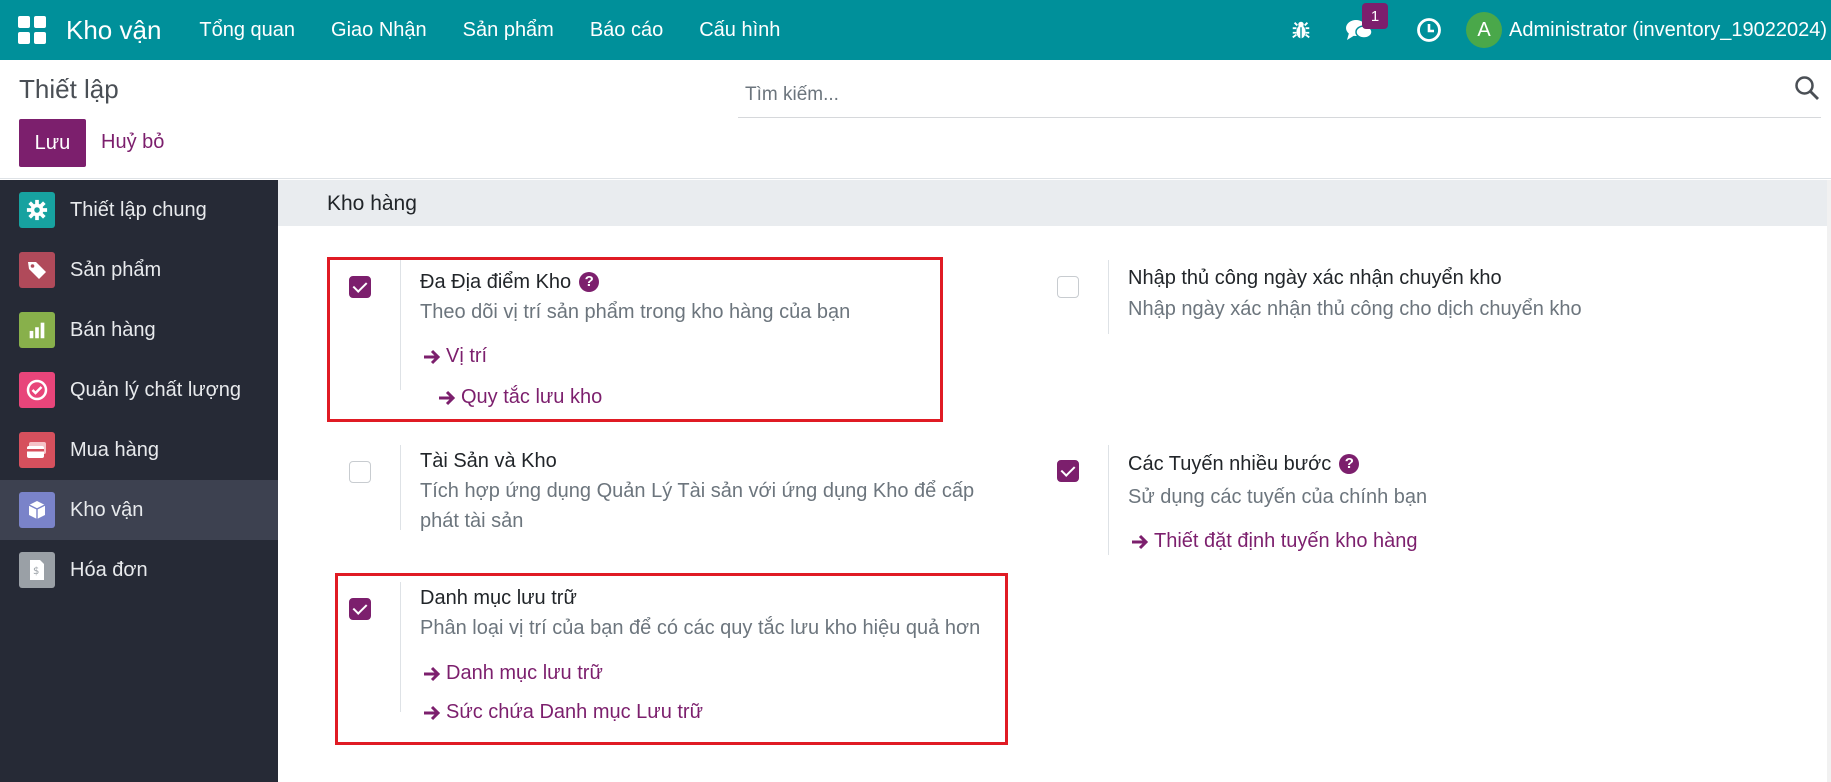 This screenshot has width=1831, height=782. I want to click on setting-title: Nhập thủ công ngày xác nhận chuyển kho, so click(1315, 278).